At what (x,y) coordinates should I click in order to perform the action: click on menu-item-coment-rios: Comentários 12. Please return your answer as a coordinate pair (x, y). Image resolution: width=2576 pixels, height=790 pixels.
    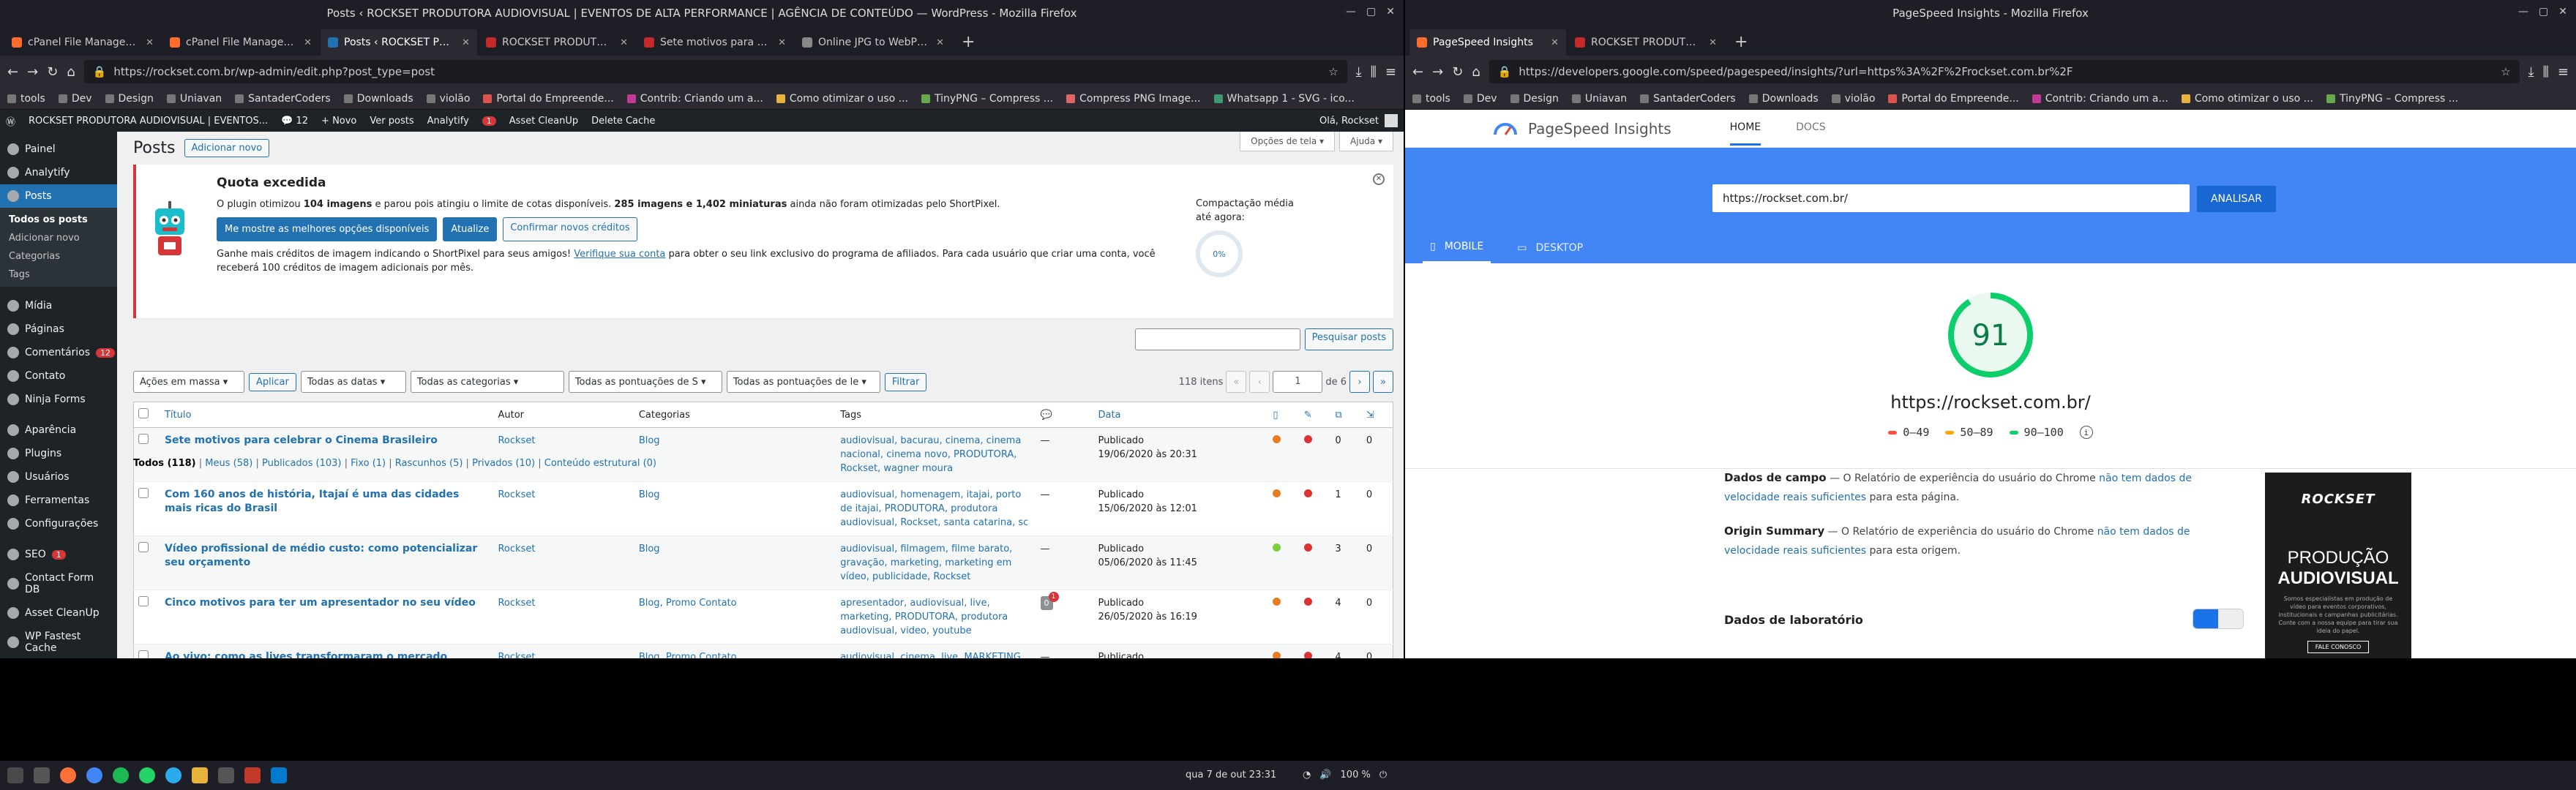
    Looking at the image, I should click on (58, 352).